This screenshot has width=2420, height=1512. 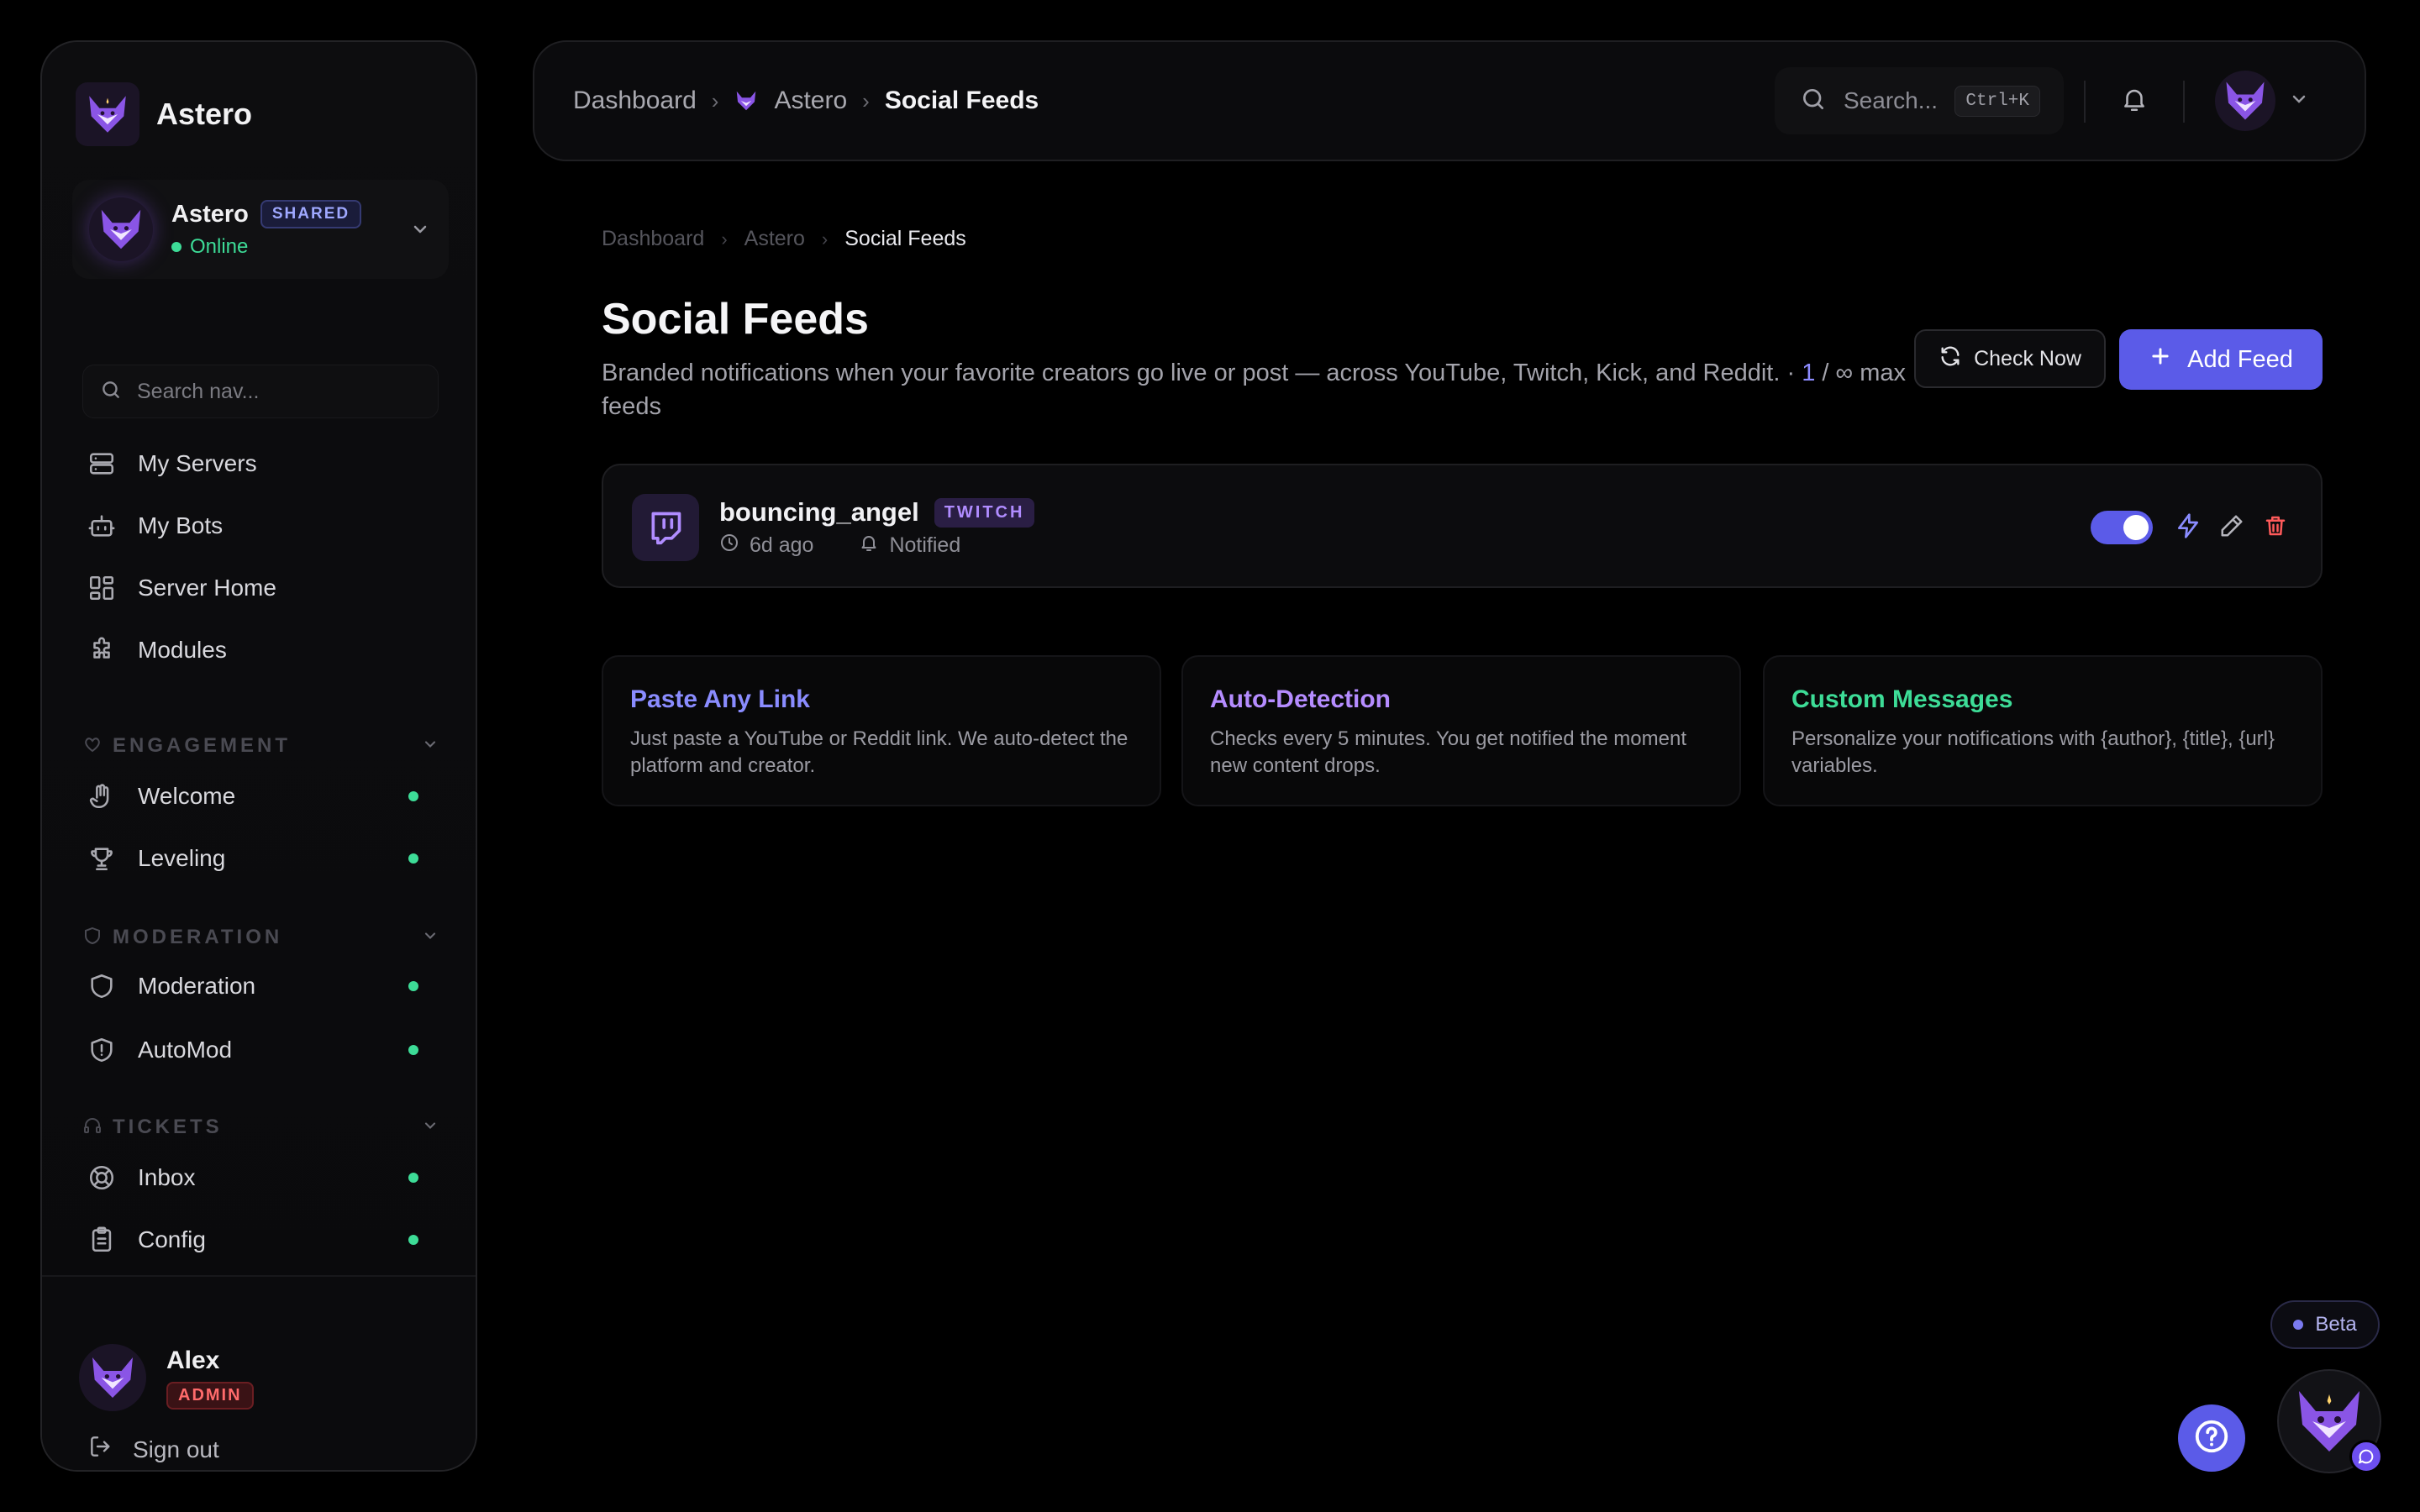 I want to click on nav-item-server-home: Server Home, so click(x=261, y=588).